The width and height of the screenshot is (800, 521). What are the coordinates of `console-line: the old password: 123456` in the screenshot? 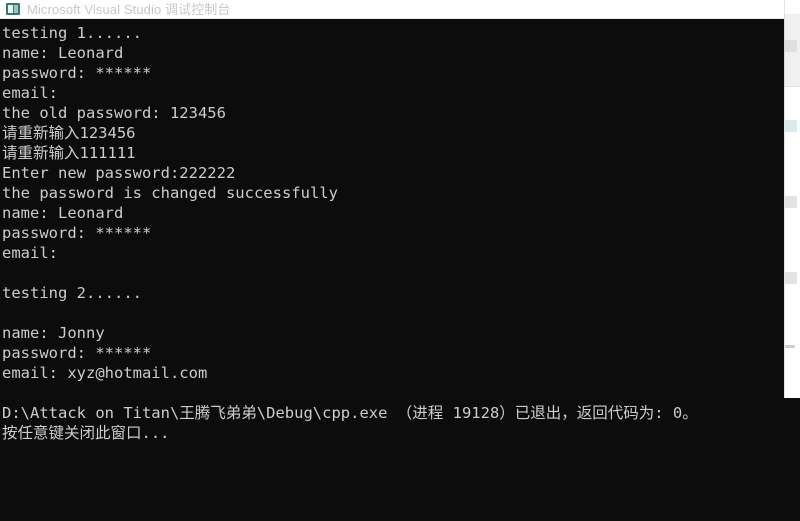 It's located at (114, 113).